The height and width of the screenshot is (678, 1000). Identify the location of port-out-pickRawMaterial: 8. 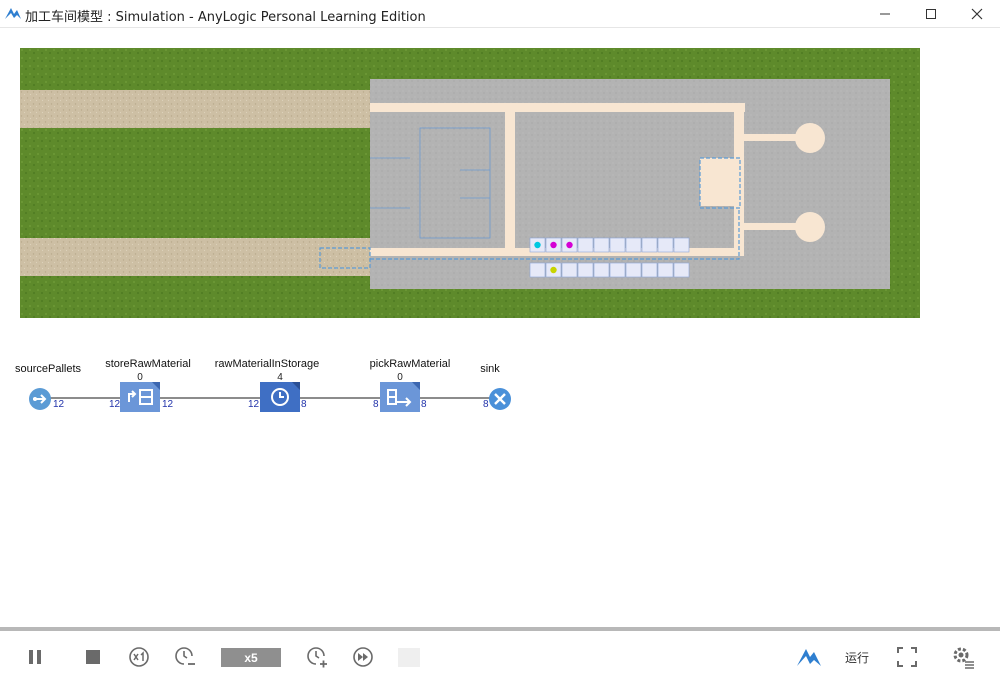
(424, 404).